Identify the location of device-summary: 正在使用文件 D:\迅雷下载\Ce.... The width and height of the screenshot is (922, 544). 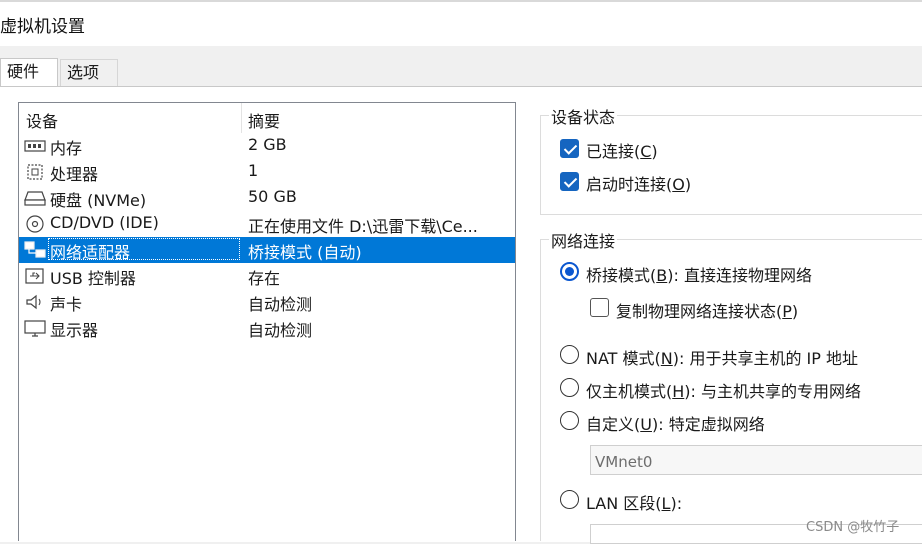
(363, 226).